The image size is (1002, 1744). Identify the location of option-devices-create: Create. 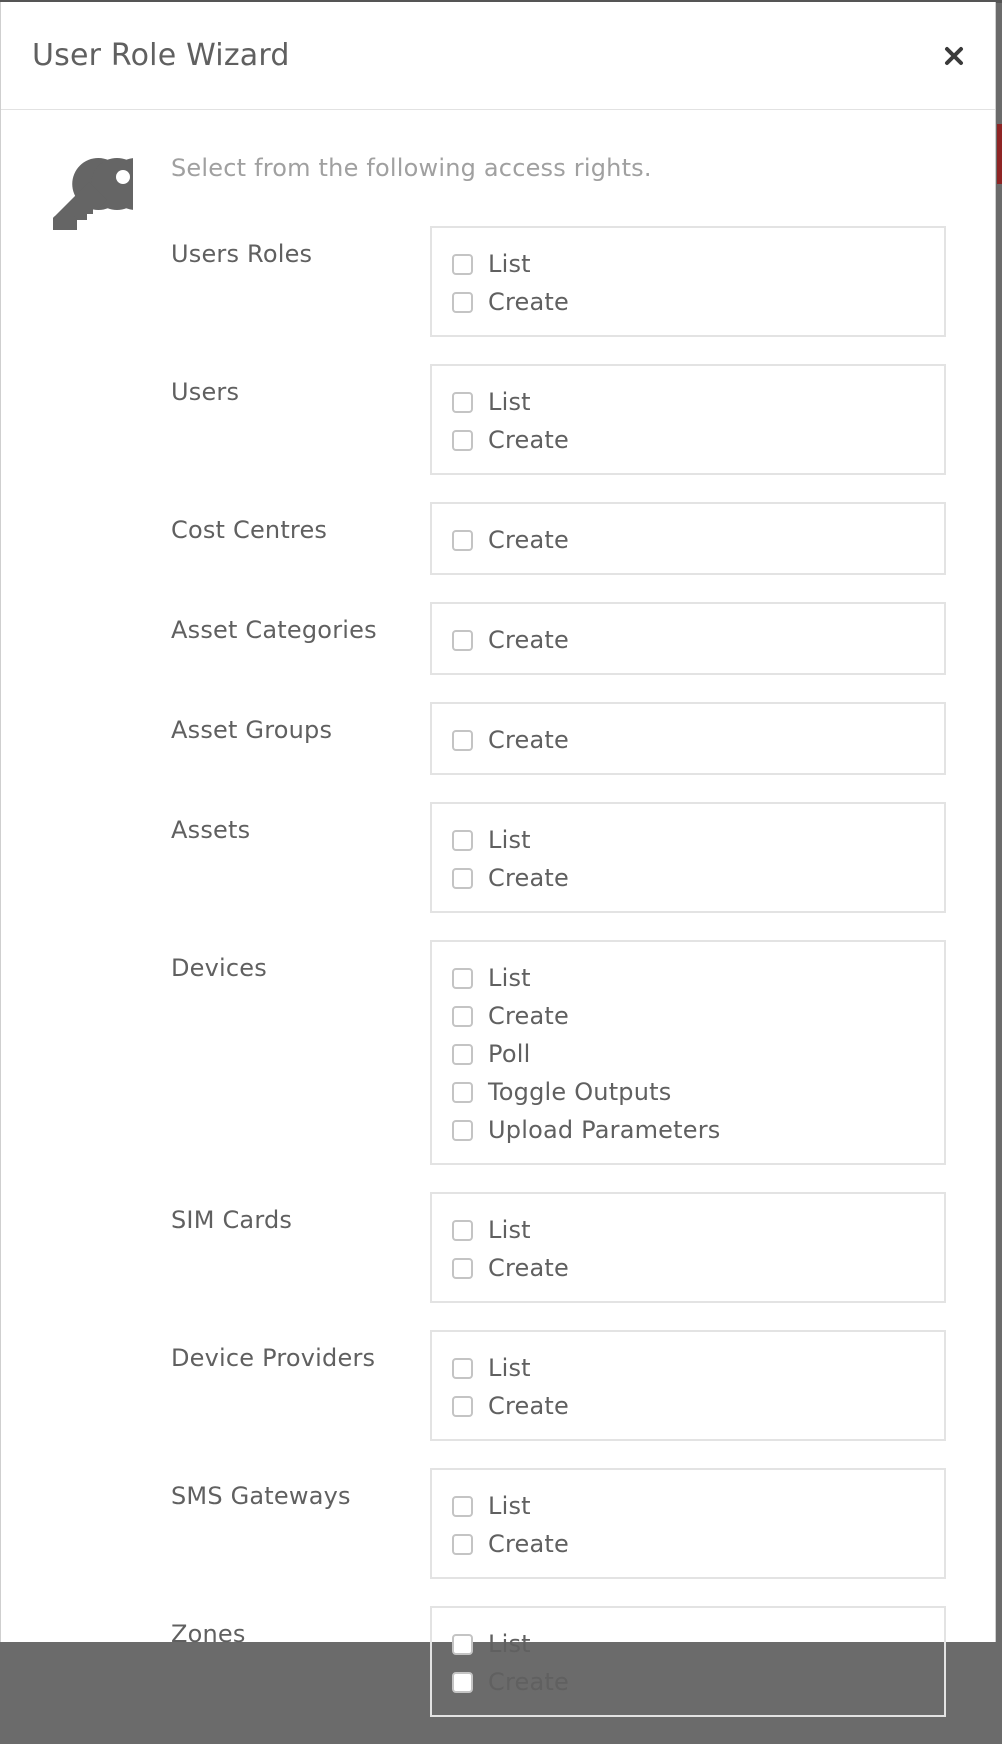
(698, 1016).